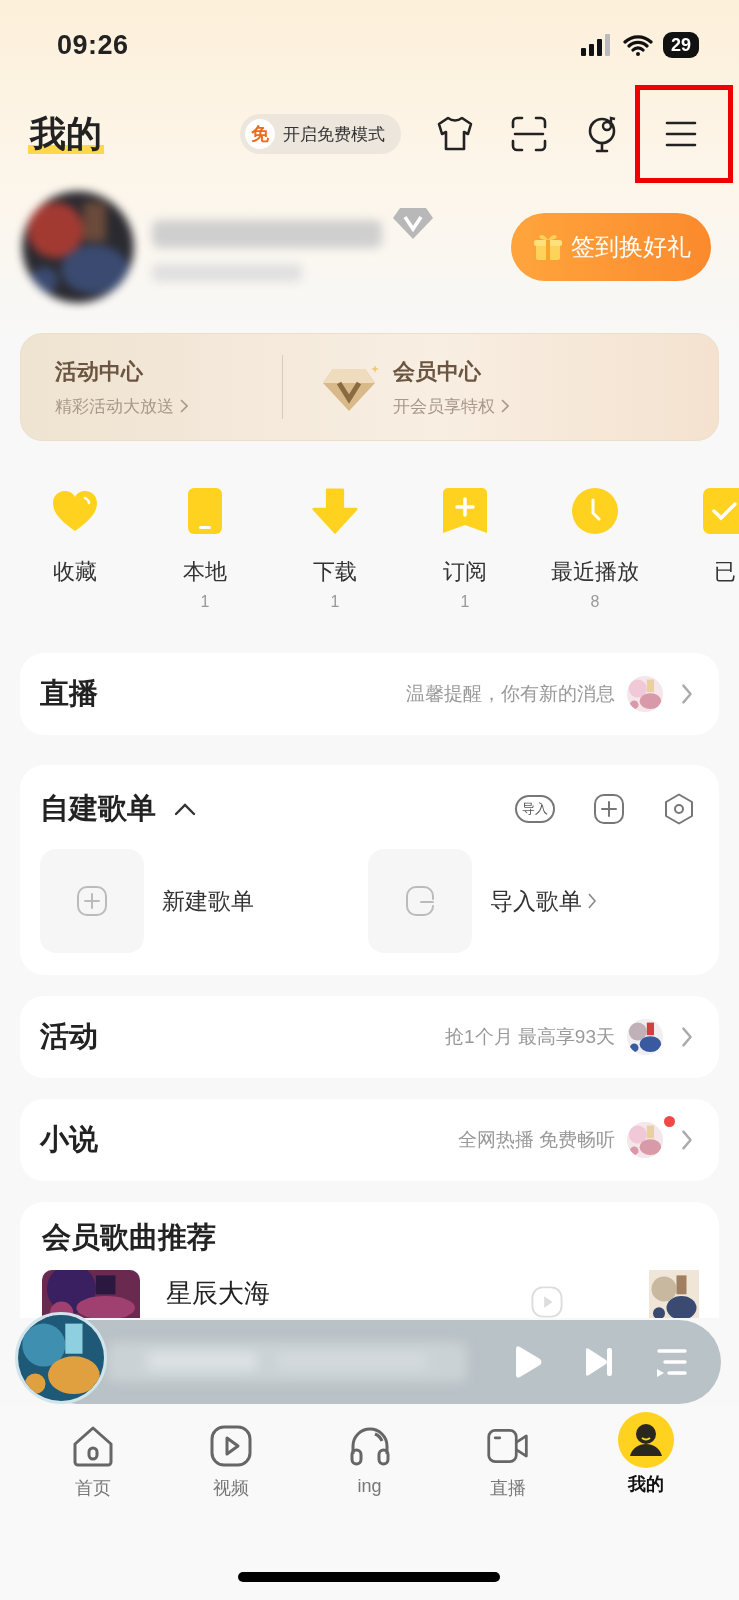 Image resolution: width=739 pixels, height=1600 pixels. I want to click on person-icon, so click(645, 1440).